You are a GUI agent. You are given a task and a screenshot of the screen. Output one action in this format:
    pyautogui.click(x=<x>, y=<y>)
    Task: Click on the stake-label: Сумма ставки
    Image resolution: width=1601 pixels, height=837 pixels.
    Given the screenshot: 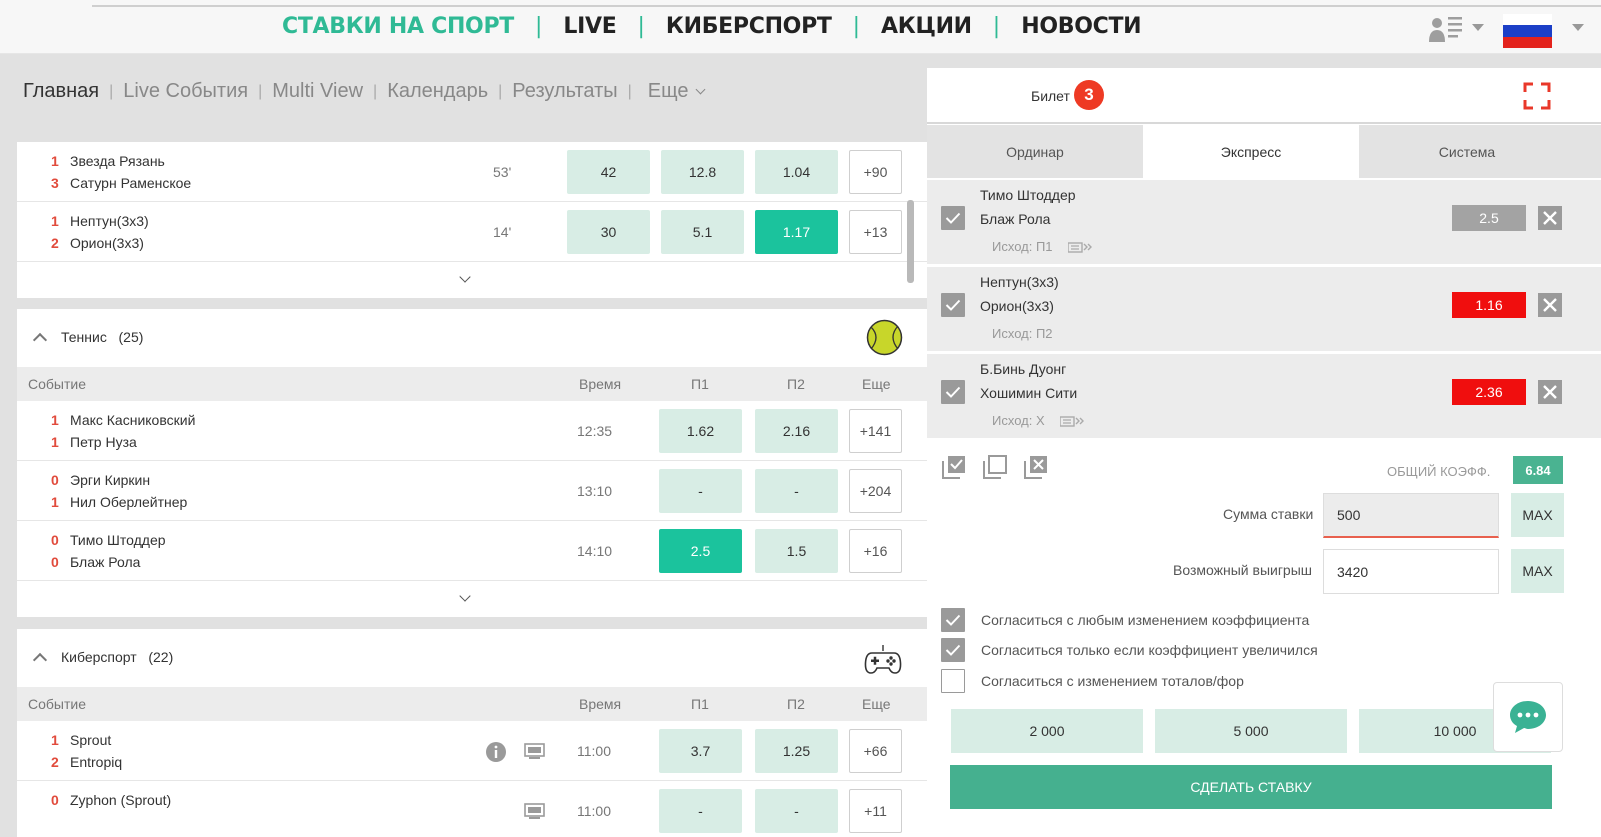 What is the action you would take?
    pyautogui.click(x=1268, y=514)
    